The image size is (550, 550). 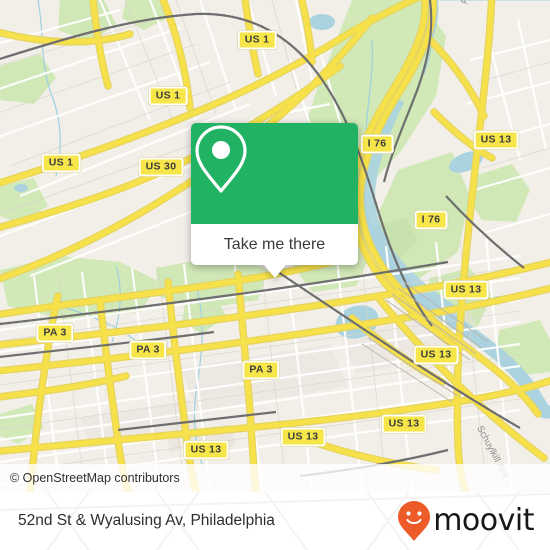 I want to click on highway-shield-us13-e: US 13, so click(x=303, y=437).